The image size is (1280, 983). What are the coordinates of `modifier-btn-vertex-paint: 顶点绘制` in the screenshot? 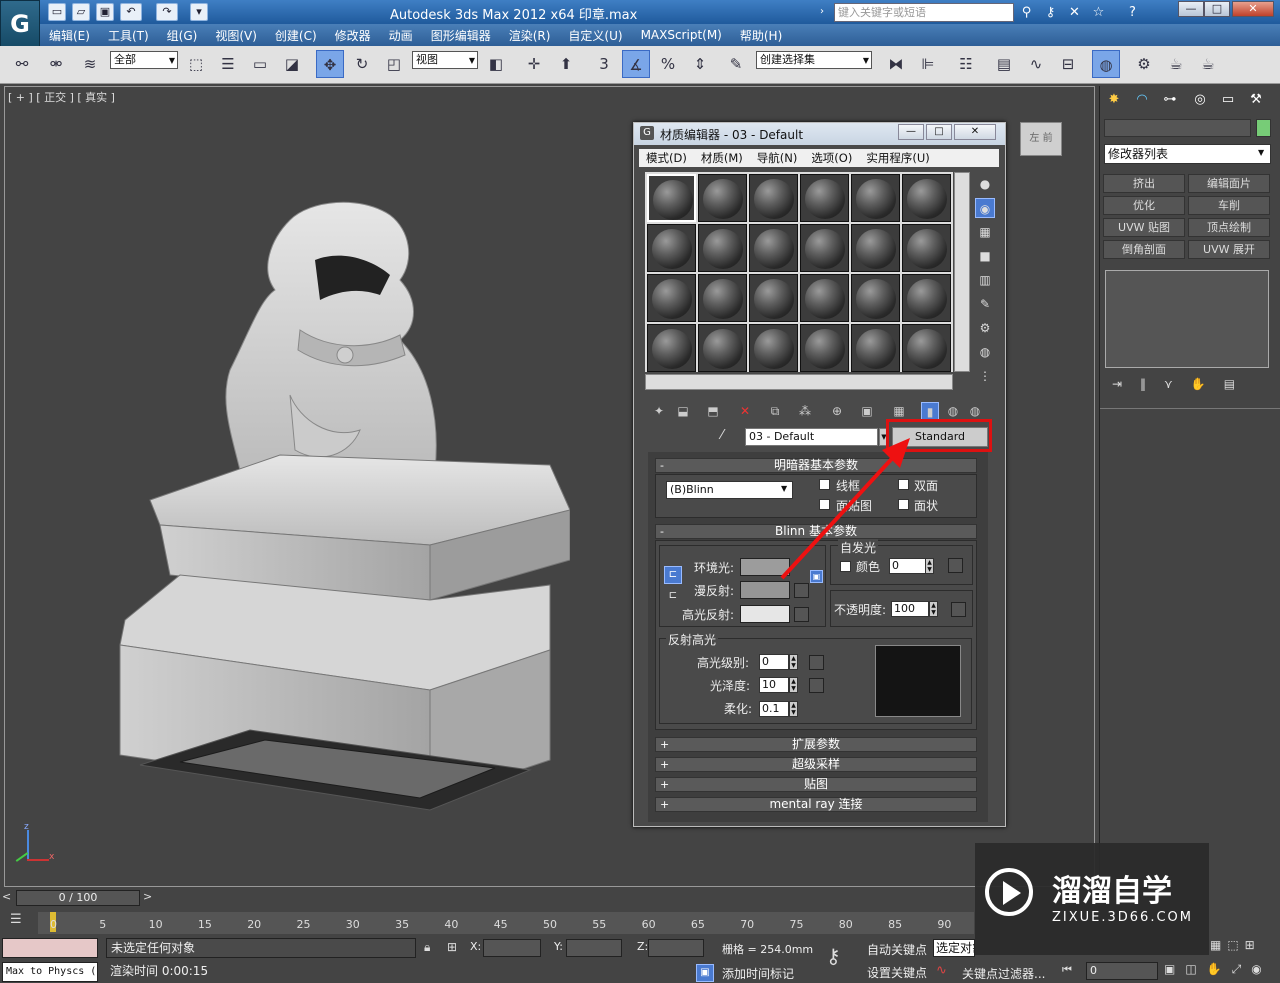 It's located at (1229, 227).